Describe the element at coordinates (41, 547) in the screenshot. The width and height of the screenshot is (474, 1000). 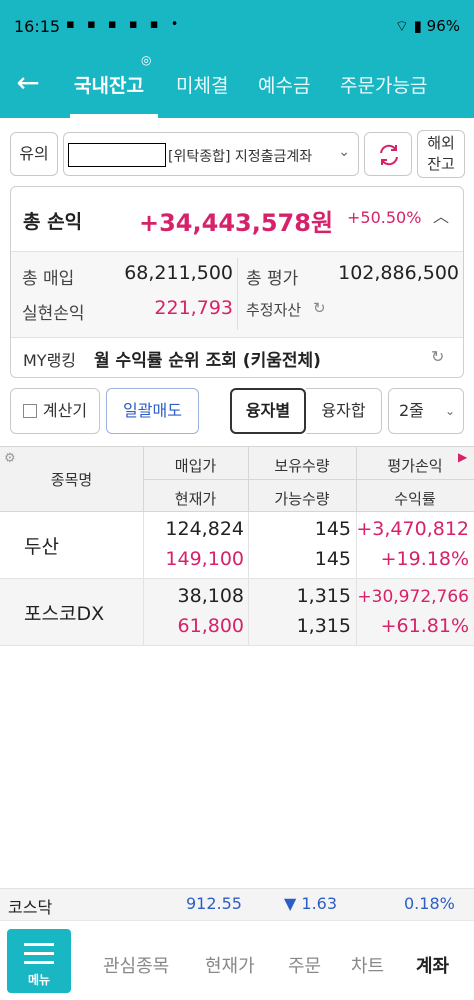
I see `stock-name: 두산` at that location.